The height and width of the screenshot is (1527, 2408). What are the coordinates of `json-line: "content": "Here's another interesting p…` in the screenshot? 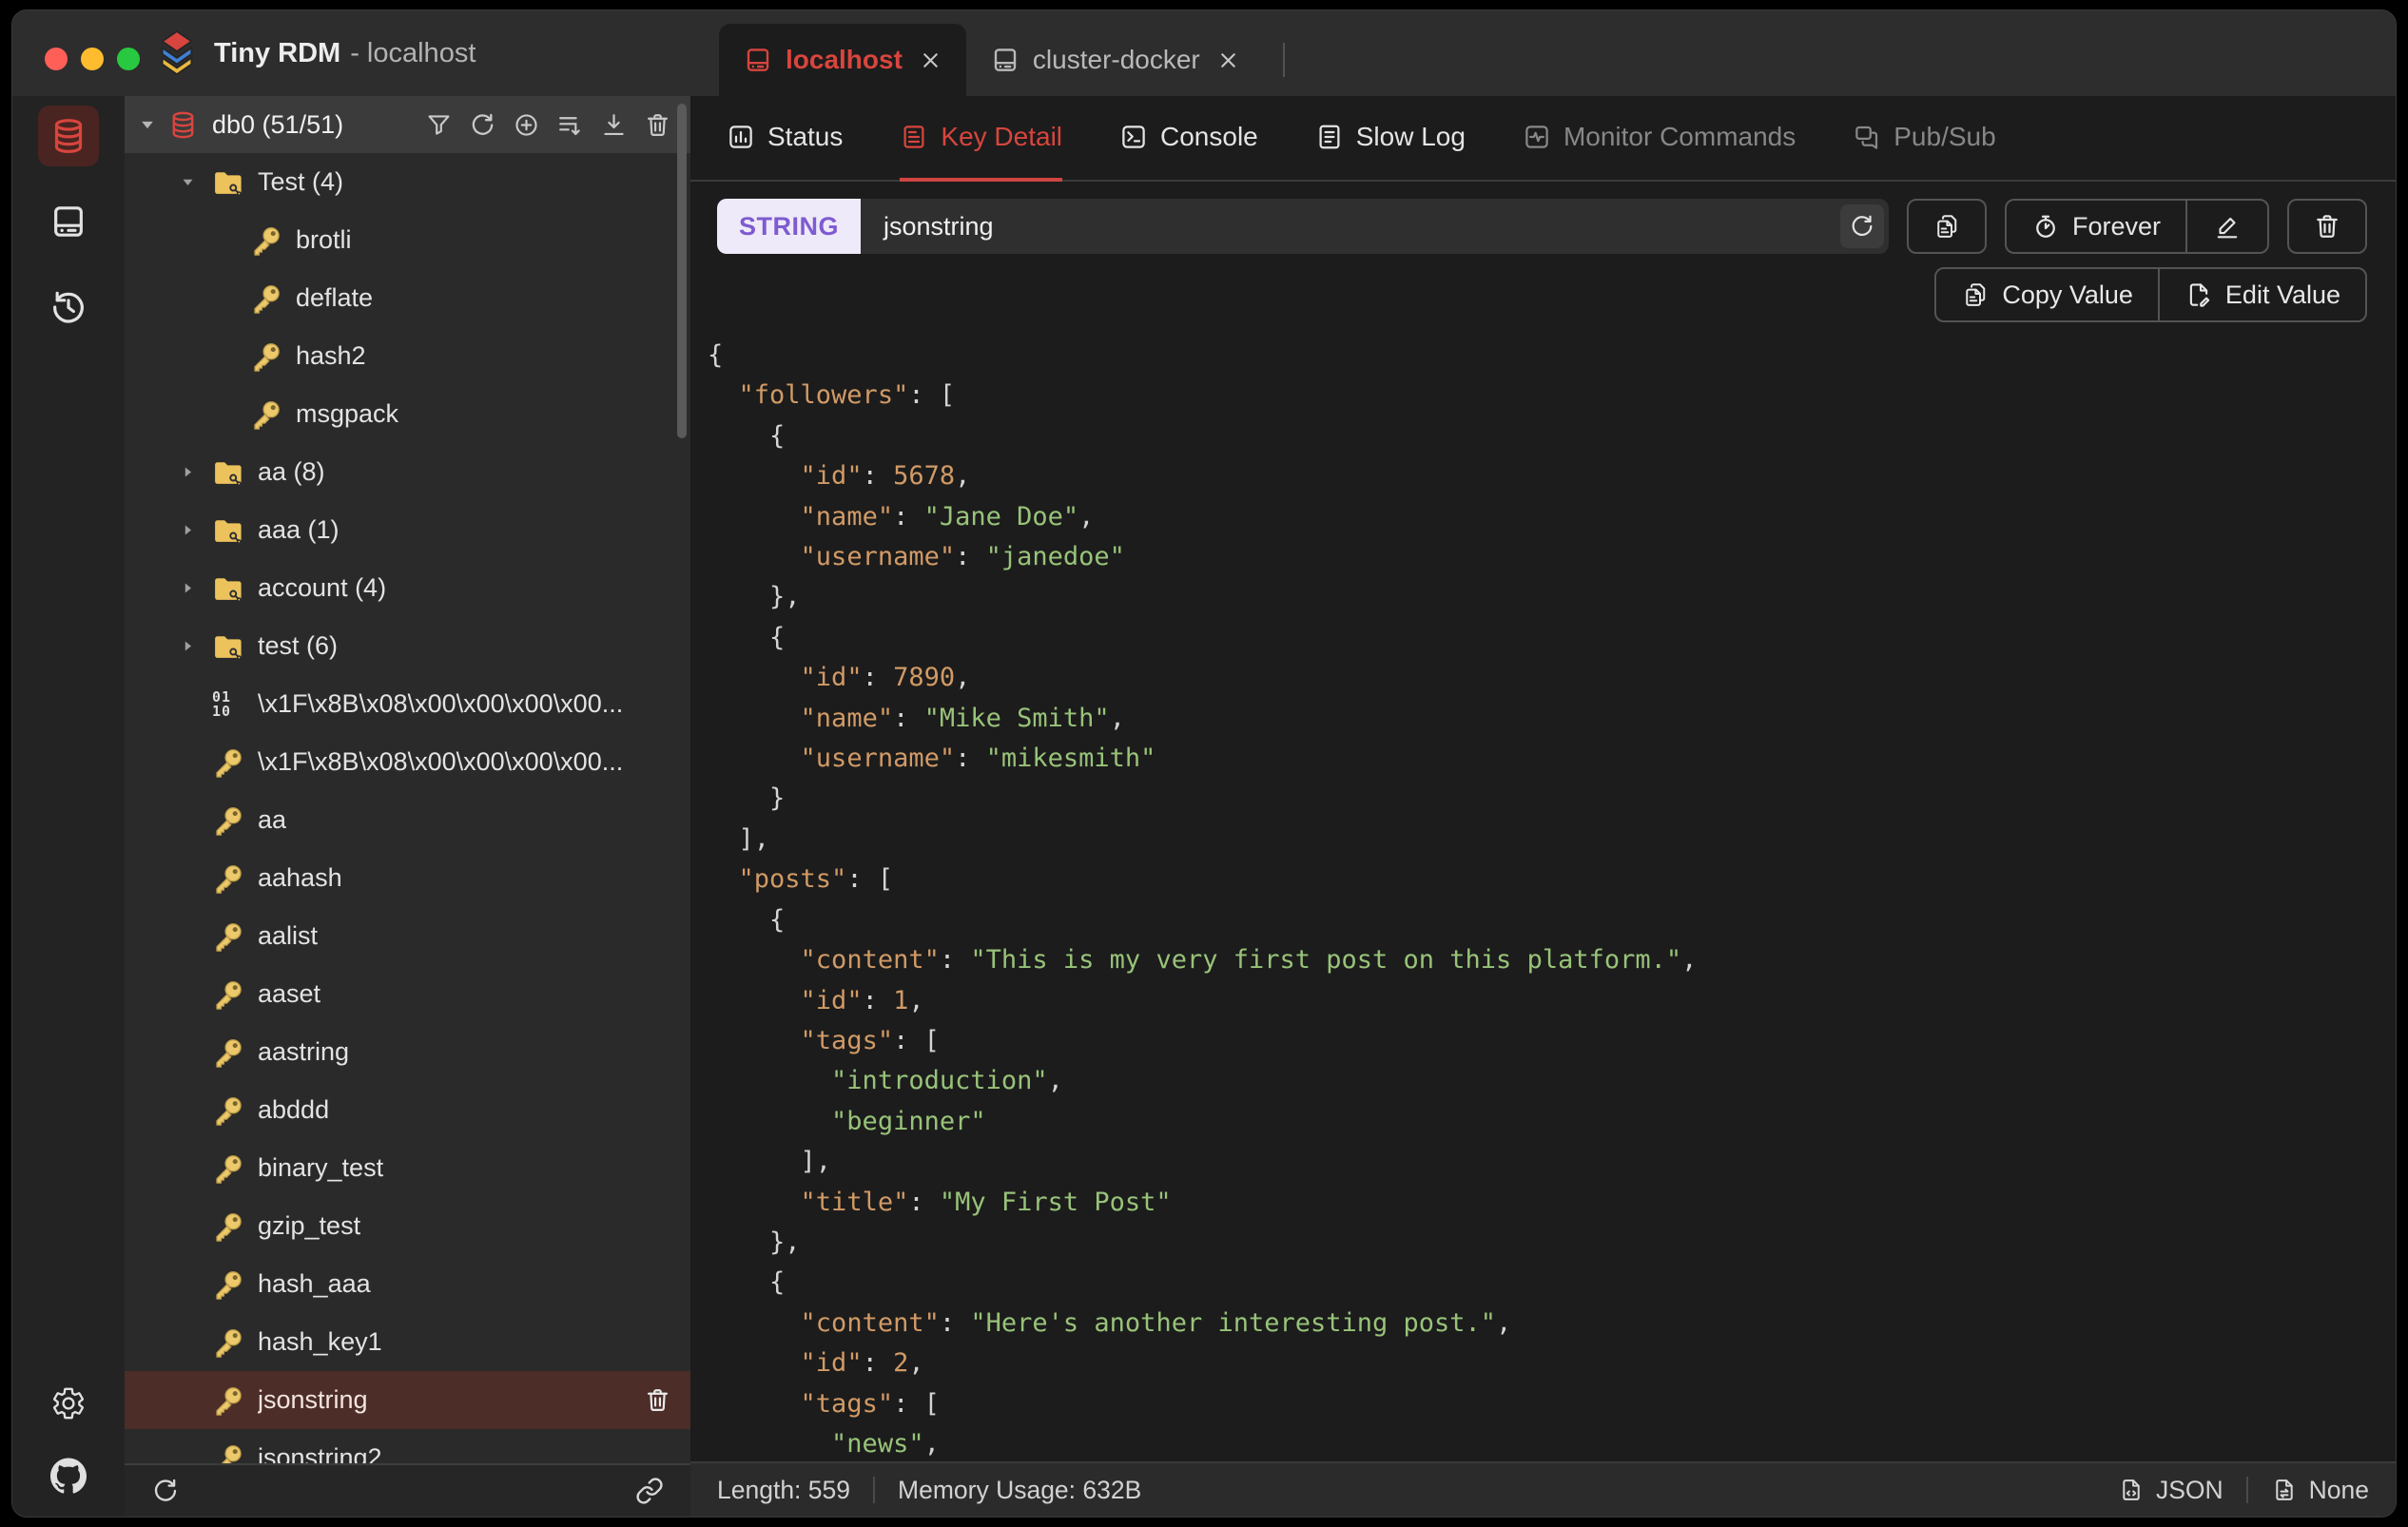 It's located at (1156, 1323).